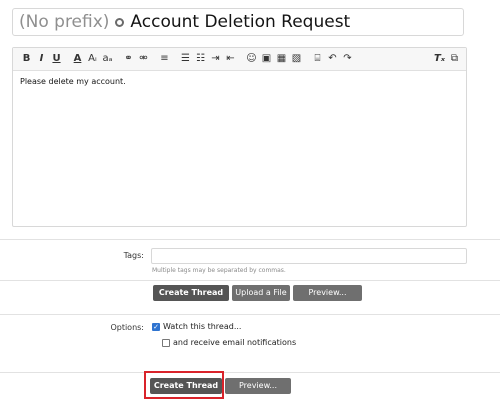 This screenshot has height=404, width=500. I want to click on email-notifications-option: and receive email notifications, so click(229, 342).